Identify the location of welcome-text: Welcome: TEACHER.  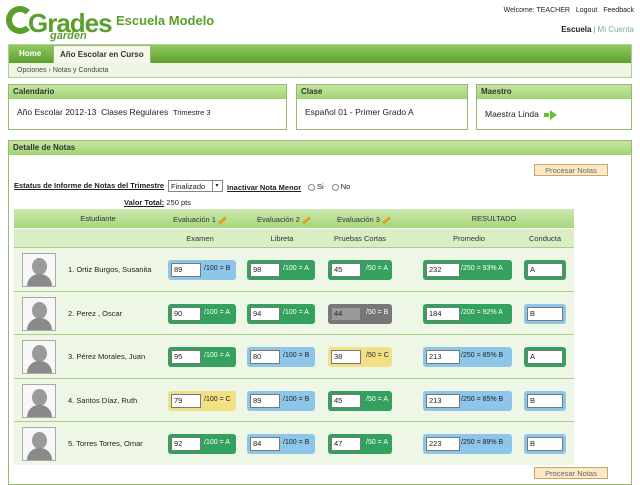
(536, 10).